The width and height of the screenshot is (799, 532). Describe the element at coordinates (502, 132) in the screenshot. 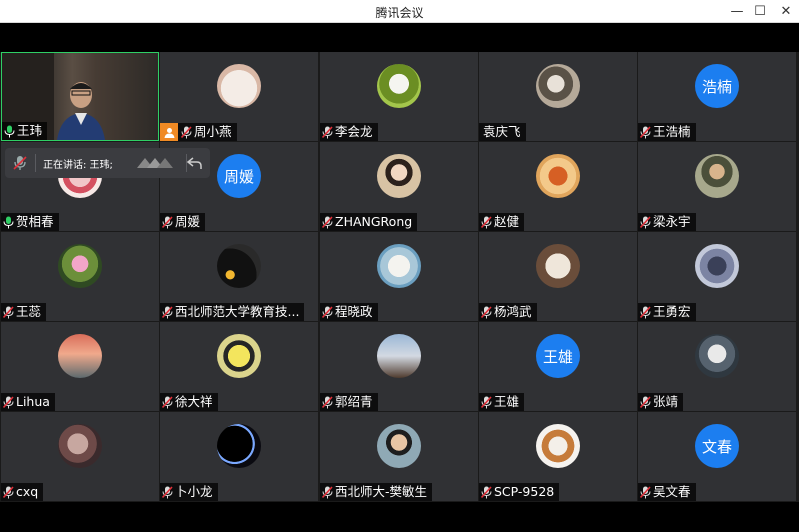

I see `nameplate: 袁庆飞` at that location.